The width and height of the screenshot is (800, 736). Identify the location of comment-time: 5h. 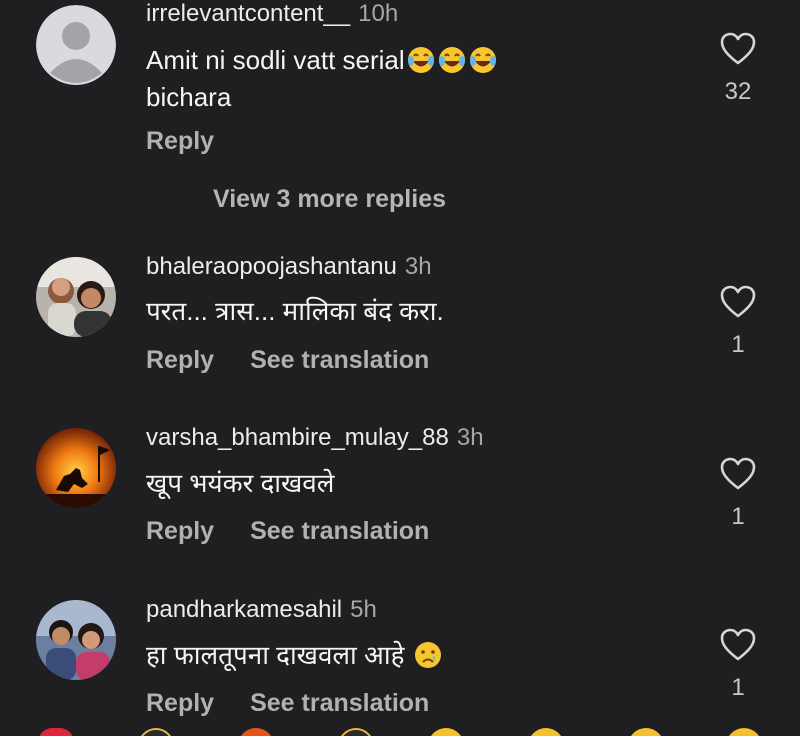
(363, 609).